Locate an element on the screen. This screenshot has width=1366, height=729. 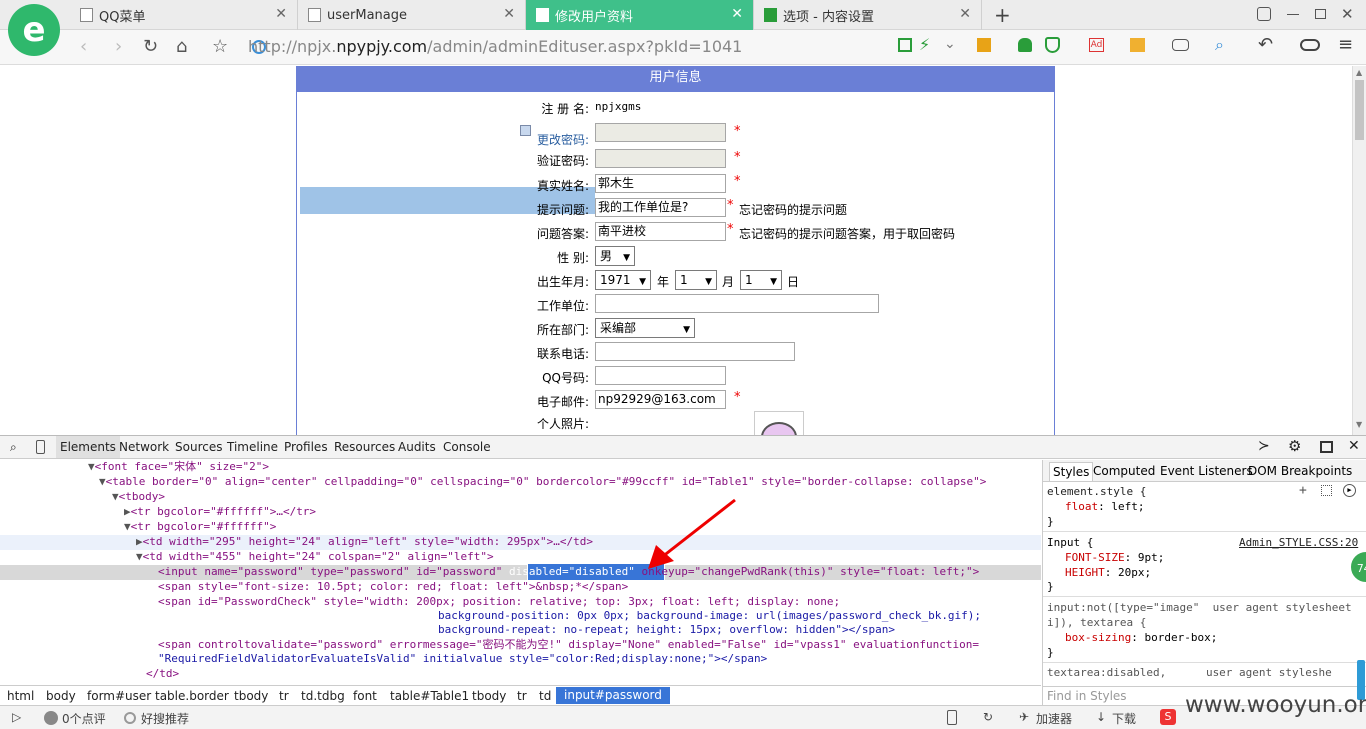
tab-audits: Audits is located at coordinates (417, 447).